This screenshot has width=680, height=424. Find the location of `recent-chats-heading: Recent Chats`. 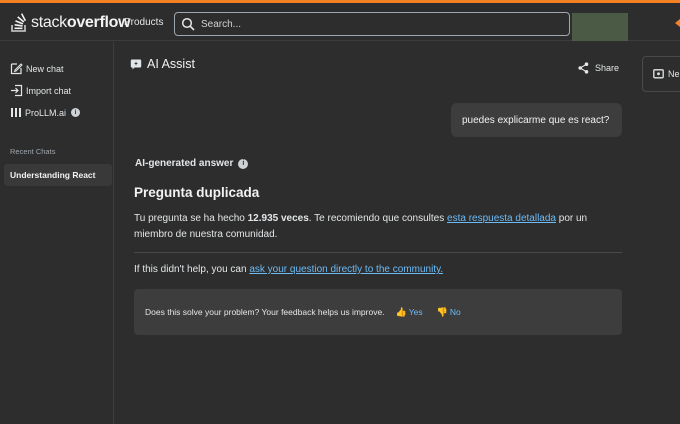

recent-chats-heading: Recent Chats is located at coordinates (33, 151).